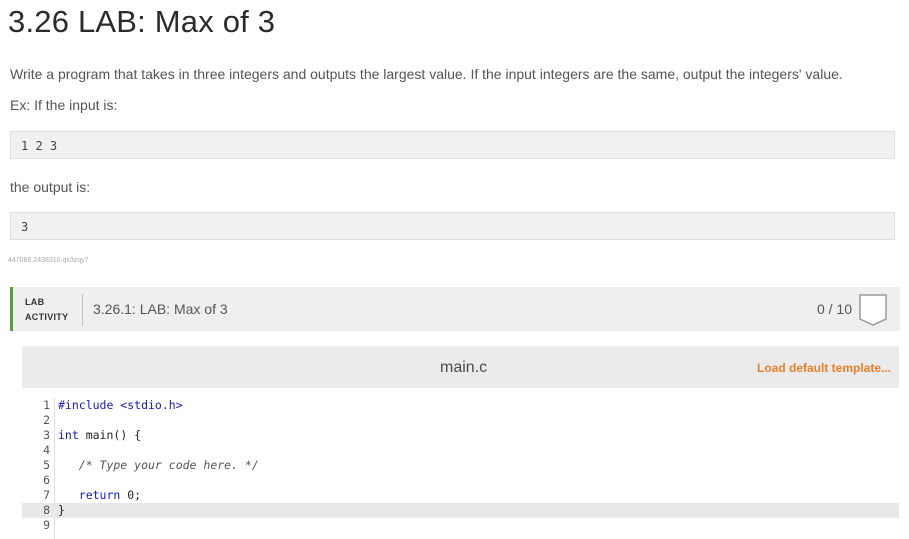  What do you see at coordinates (460, 420) in the screenshot?
I see `code-line: 2` at bounding box center [460, 420].